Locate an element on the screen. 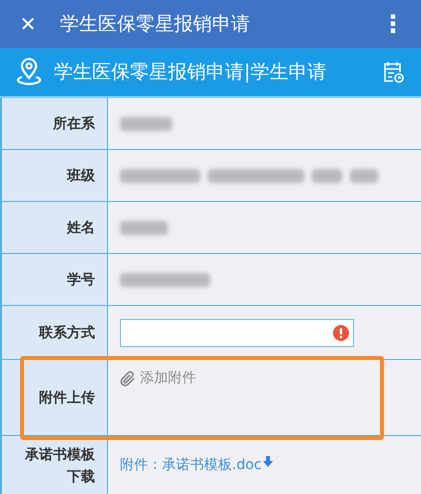 The width and height of the screenshot is (421, 494). location-pin-icon is located at coordinates (29, 72).